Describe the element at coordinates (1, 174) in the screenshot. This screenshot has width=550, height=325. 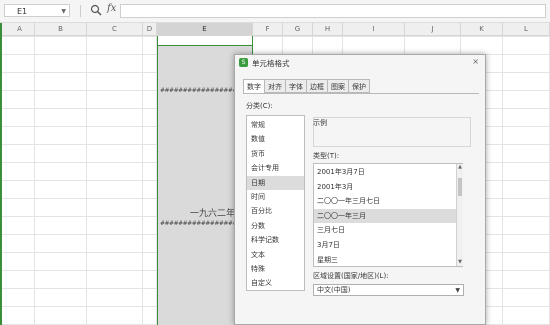
I see `row-header-edge` at that location.